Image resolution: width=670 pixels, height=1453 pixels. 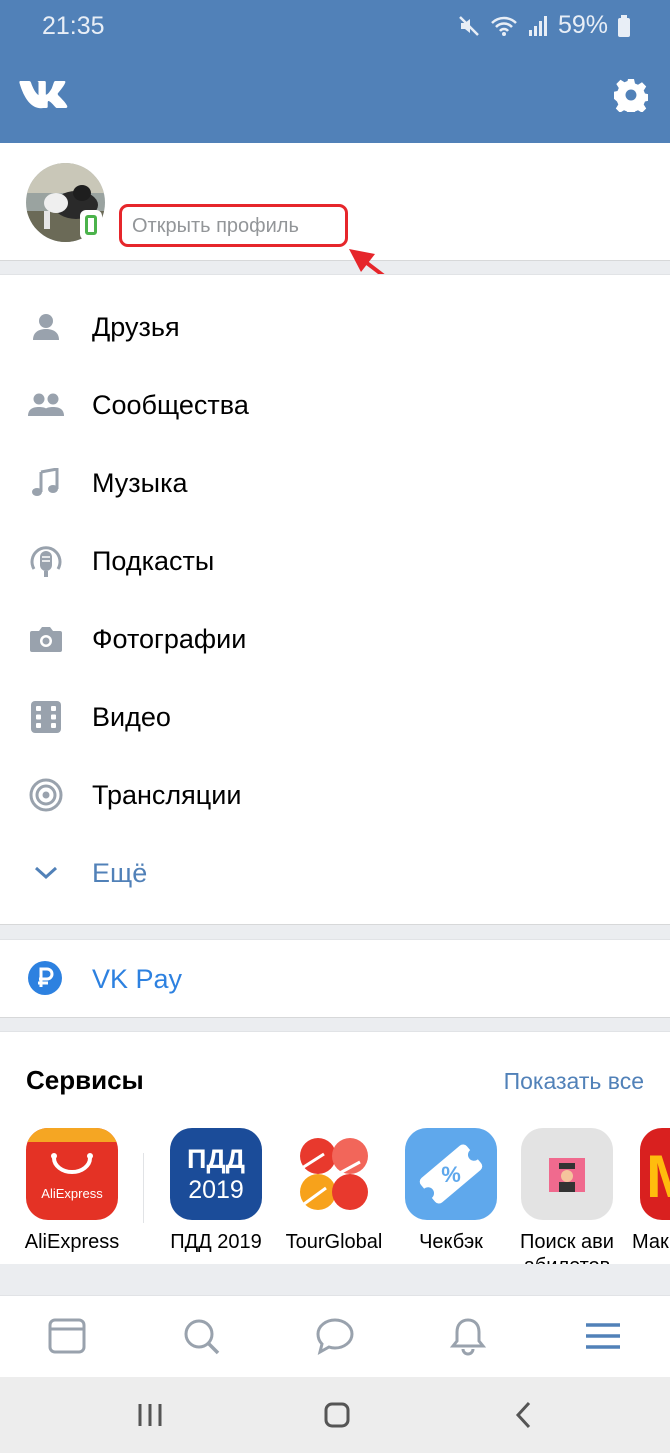 I want to click on menu-item-broadcasts: Трансляции, so click(x=335, y=795).